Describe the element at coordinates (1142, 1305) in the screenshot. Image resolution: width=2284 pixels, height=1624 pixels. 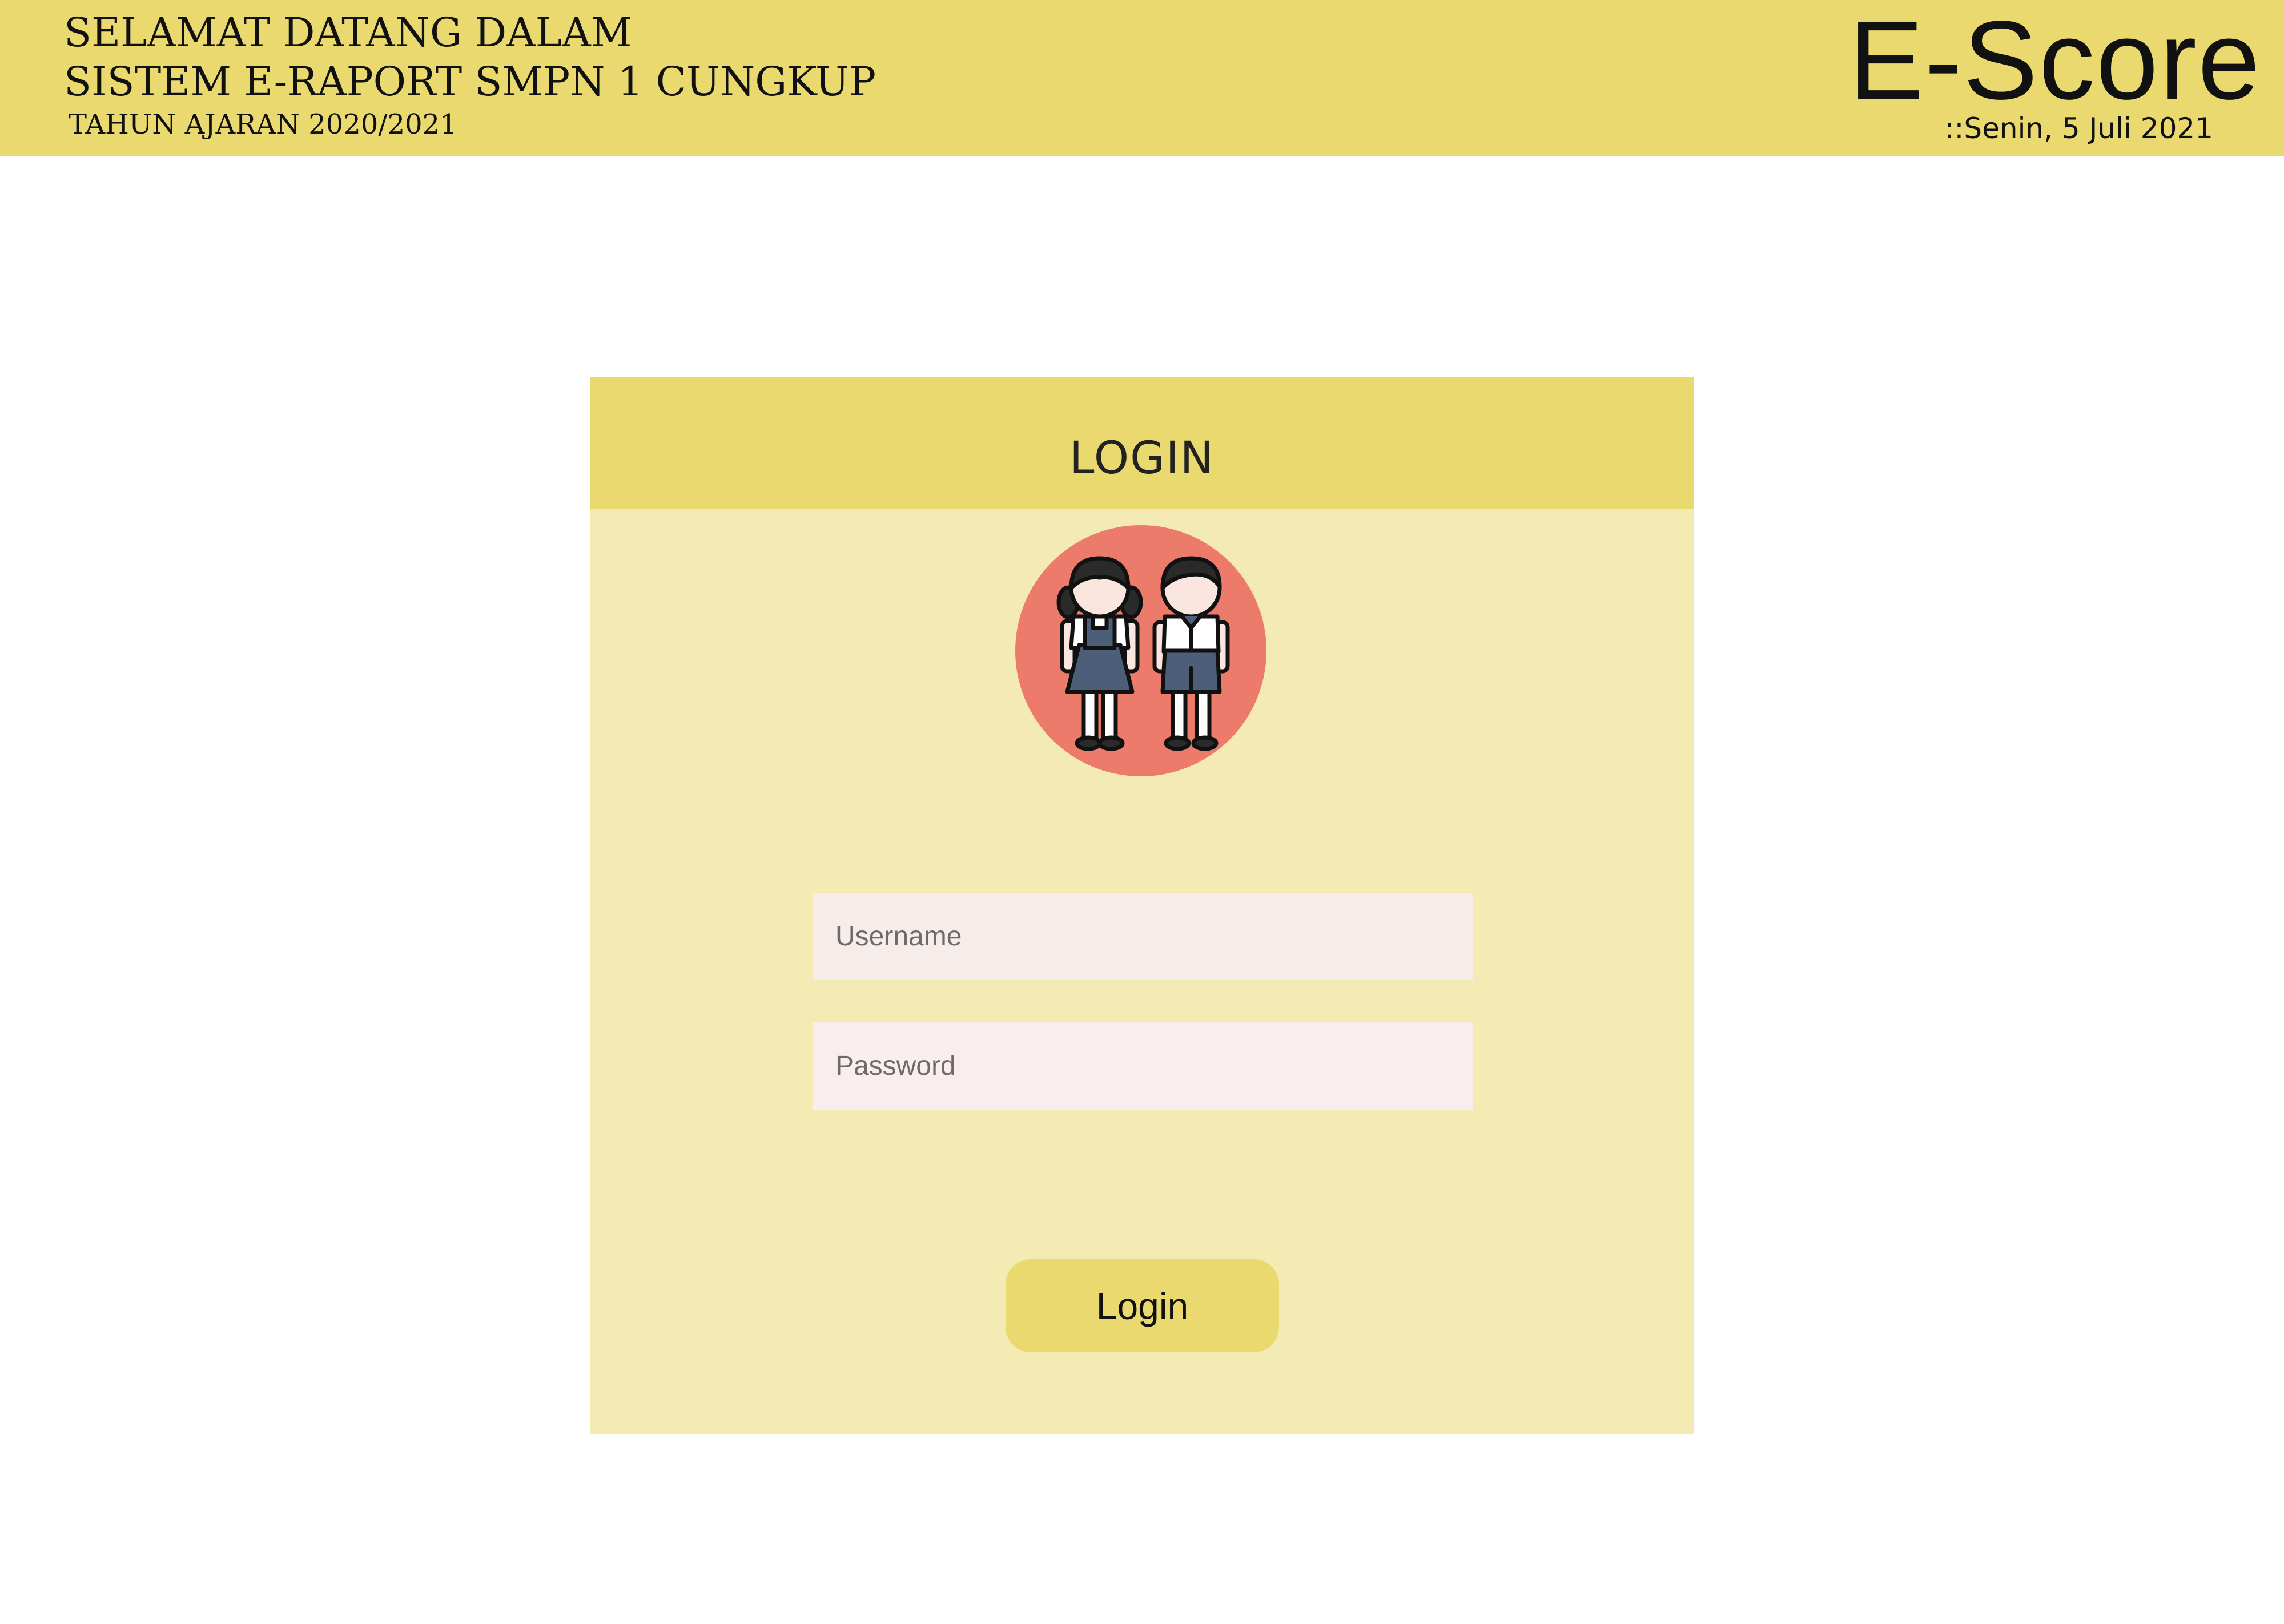
I see `login-button: Login` at that location.